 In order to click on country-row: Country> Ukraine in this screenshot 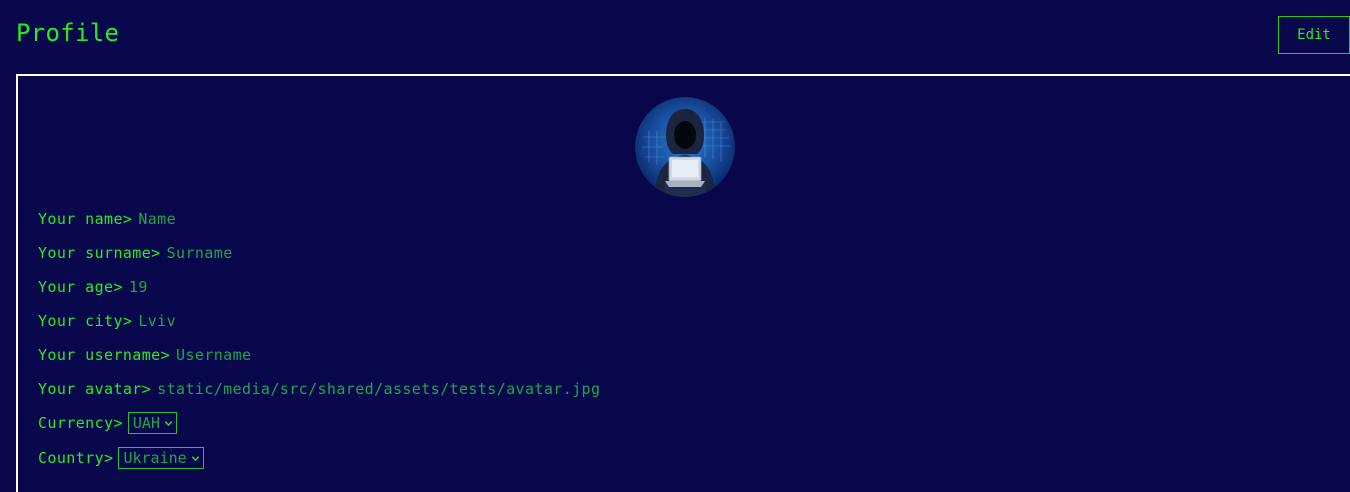, I will do `click(121, 458)`.